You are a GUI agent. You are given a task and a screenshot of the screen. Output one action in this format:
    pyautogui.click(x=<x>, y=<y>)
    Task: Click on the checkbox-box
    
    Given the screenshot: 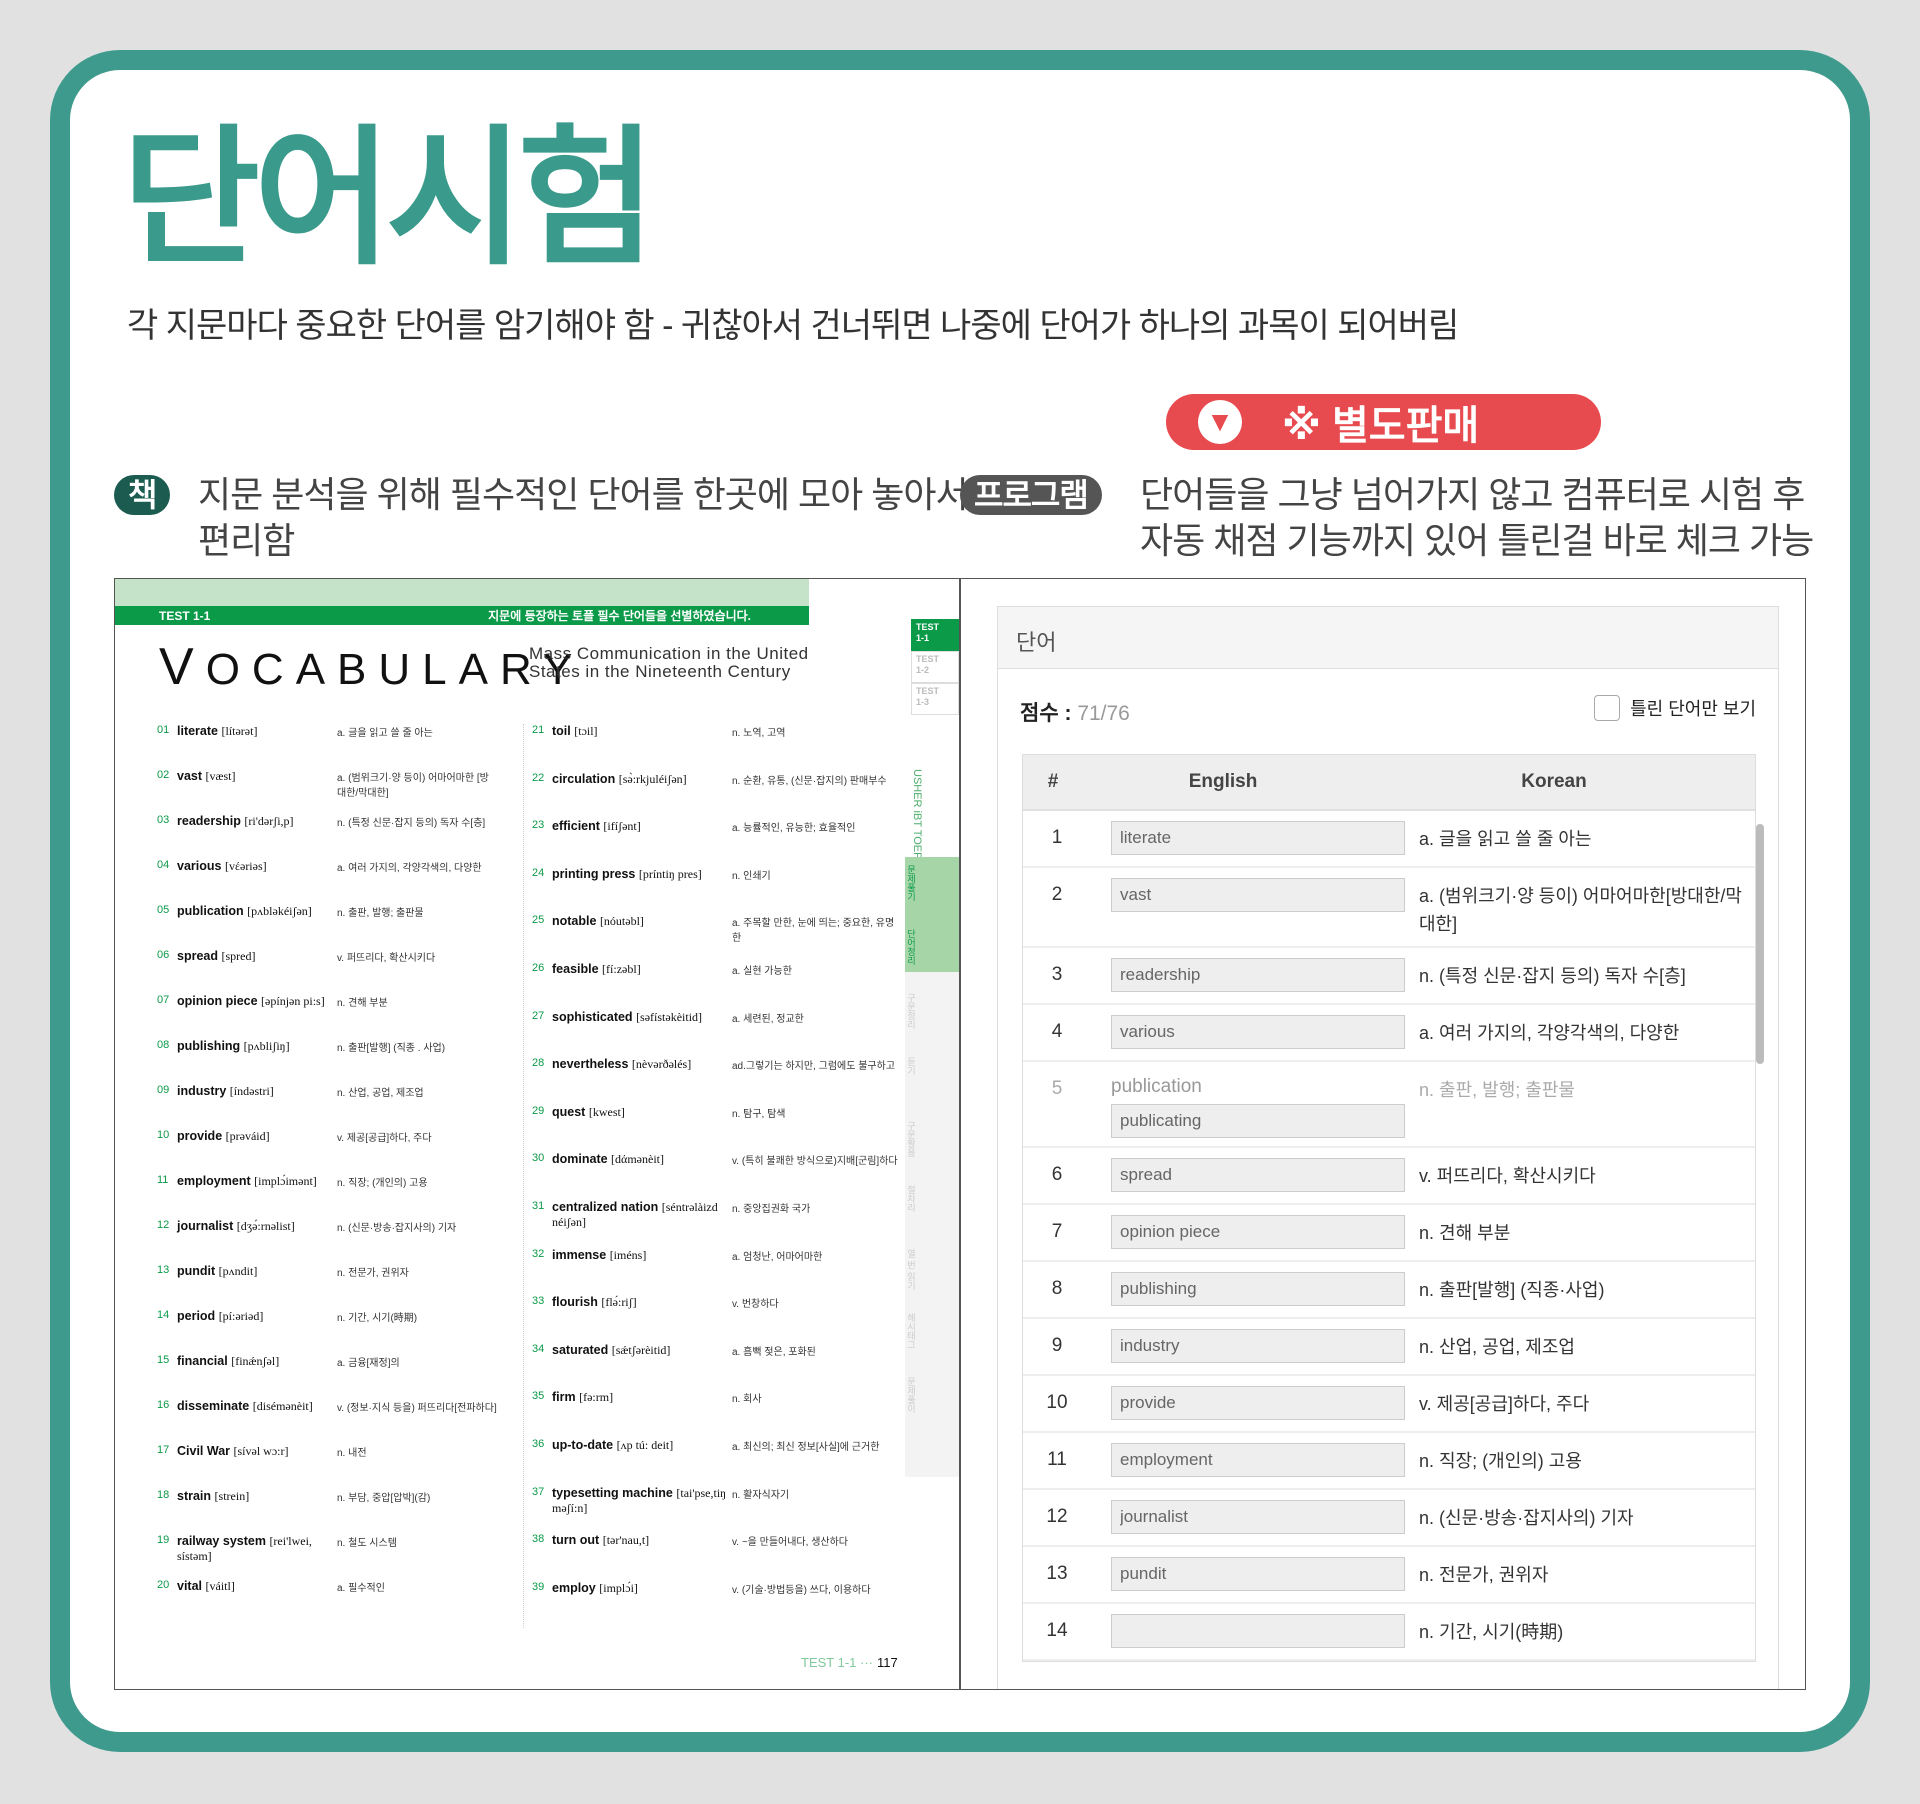 What is the action you would take?
    pyautogui.click(x=1607, y=708)
    